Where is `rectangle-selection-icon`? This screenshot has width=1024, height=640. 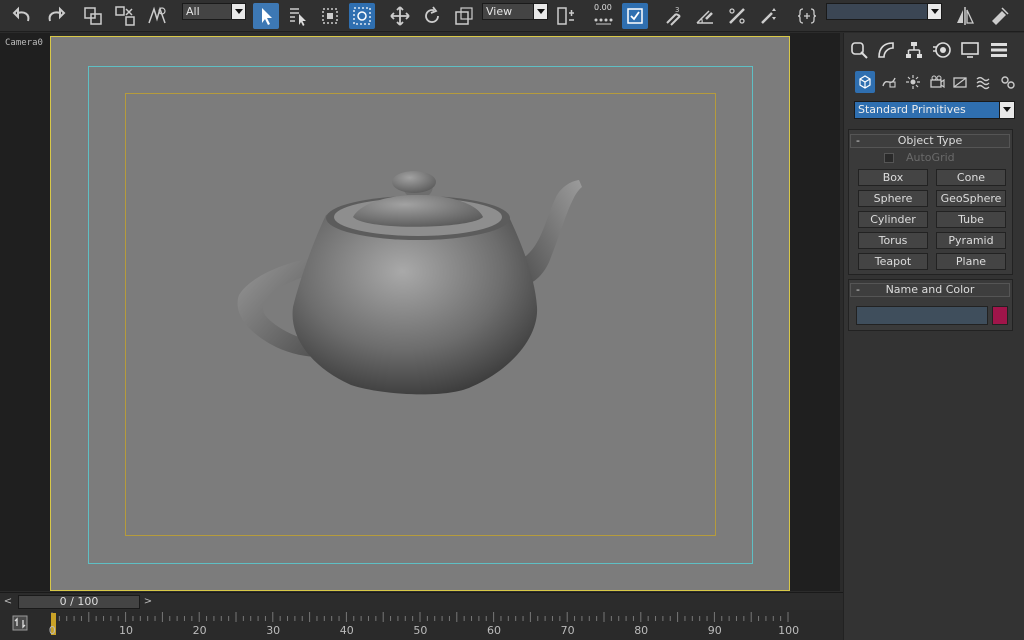 rectangle-selection-icon is located at coordinates (330, 16).